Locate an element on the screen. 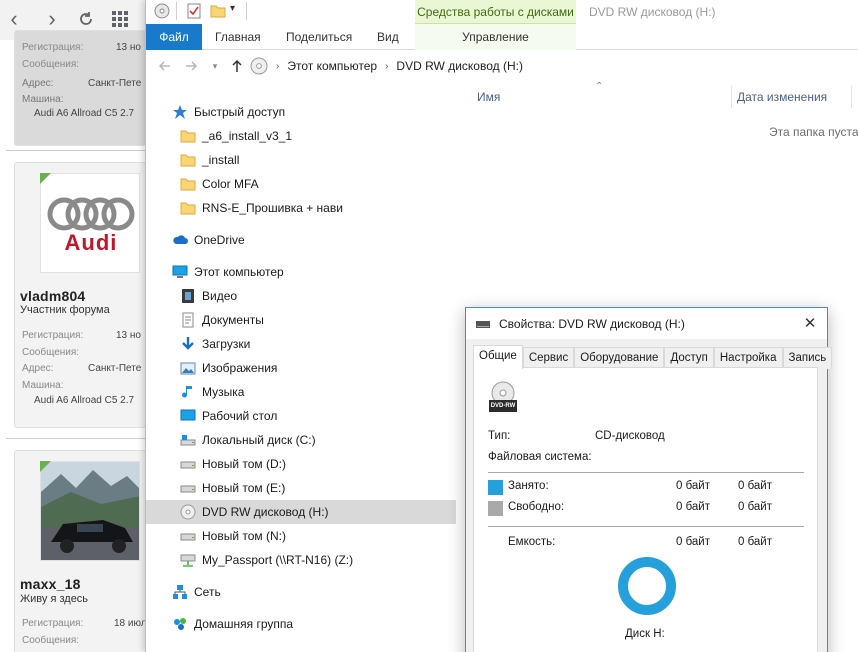  dialog-tab: Настройка is located at coordinates (748, 358).